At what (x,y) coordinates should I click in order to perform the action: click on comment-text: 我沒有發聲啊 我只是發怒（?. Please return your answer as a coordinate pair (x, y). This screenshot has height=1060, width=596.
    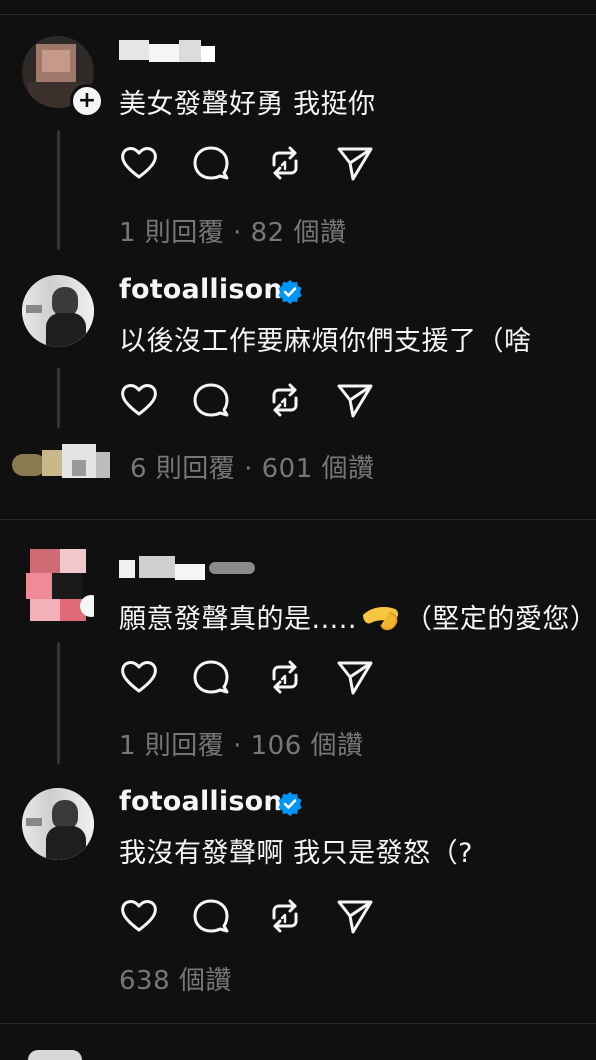
    Looking at the image, I should click on (296, 853).